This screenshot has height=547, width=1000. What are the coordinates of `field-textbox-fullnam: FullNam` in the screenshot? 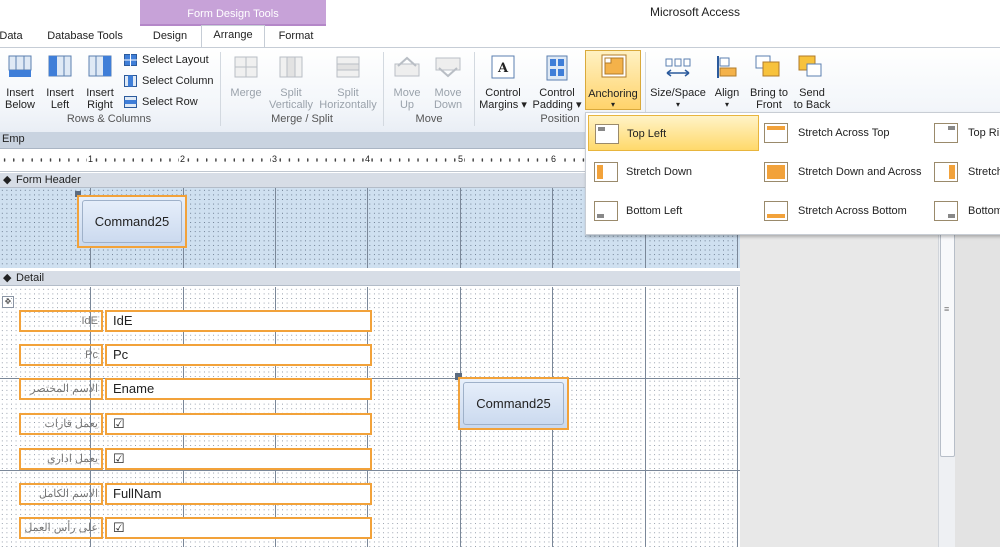 It's located at (238, 494).